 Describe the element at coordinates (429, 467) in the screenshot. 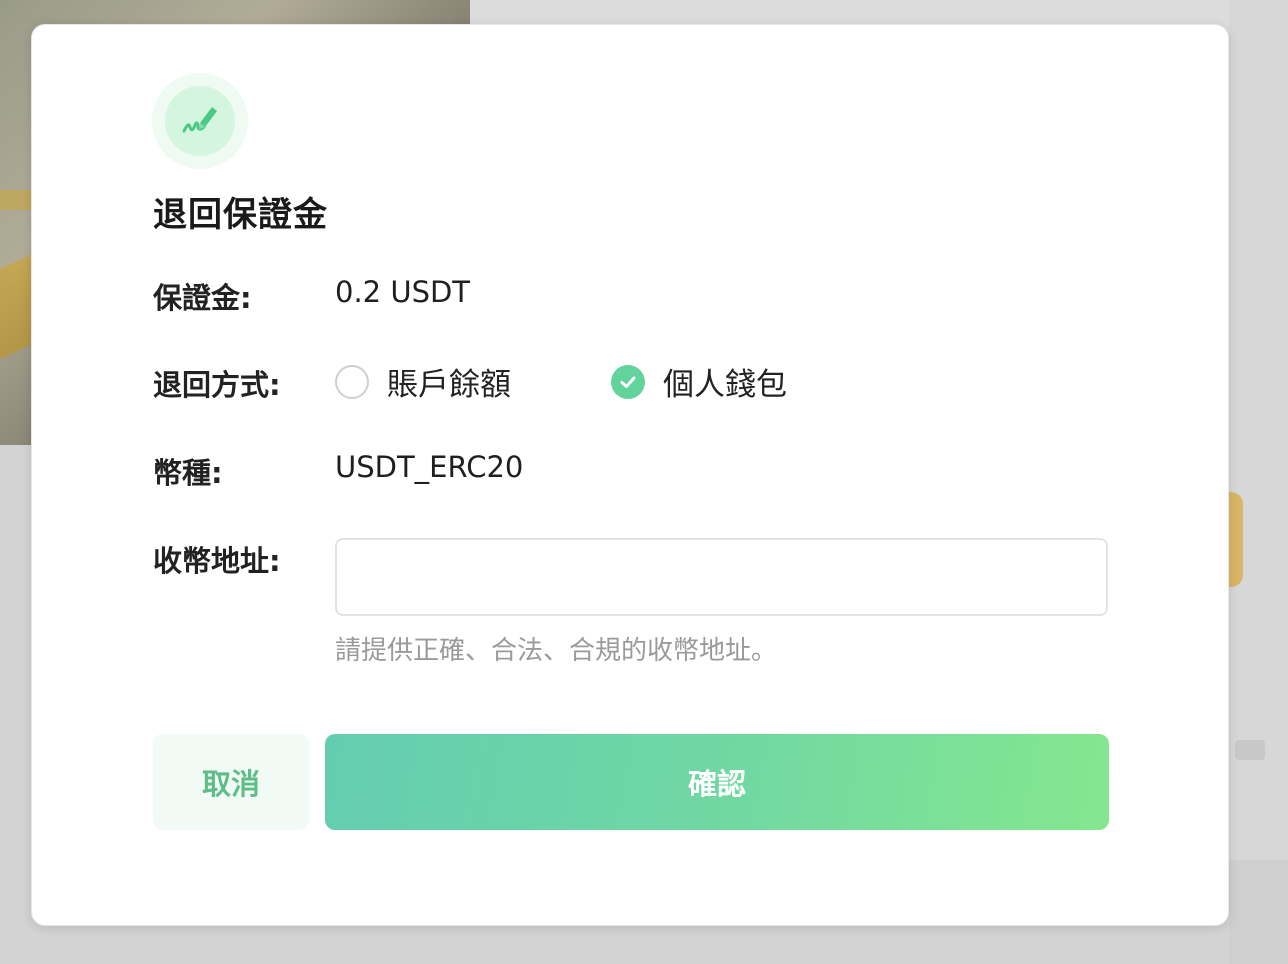

I see `currency-value: USDT_ERC20` at that location.